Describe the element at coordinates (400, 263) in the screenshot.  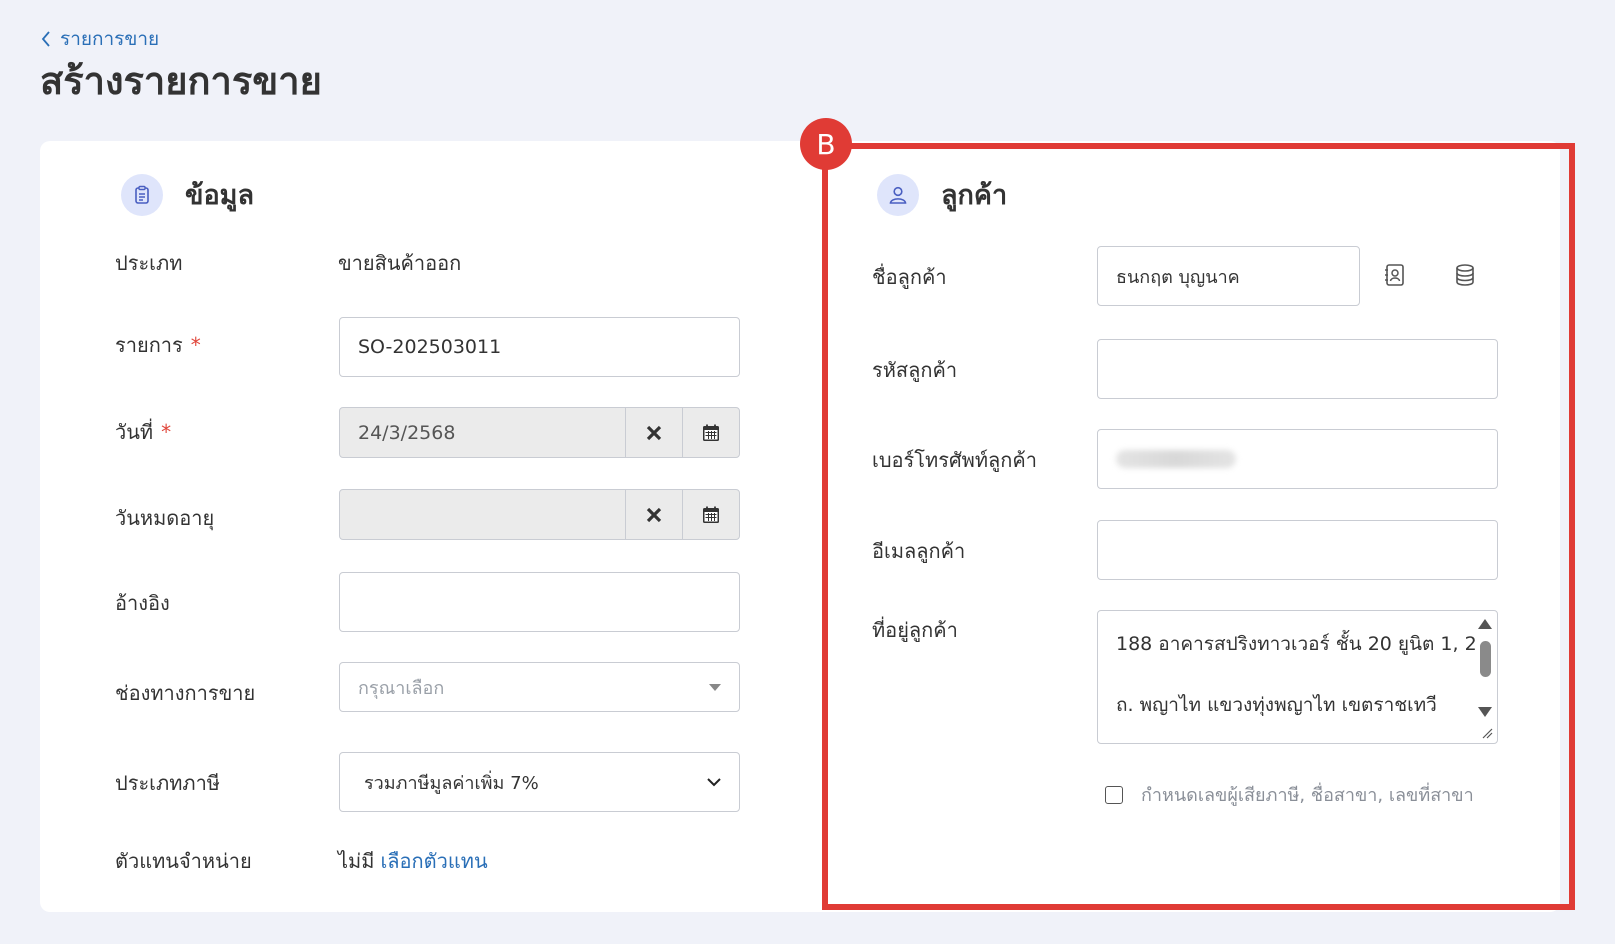
I see `type-value: ขายสินค้าออก` at that location.